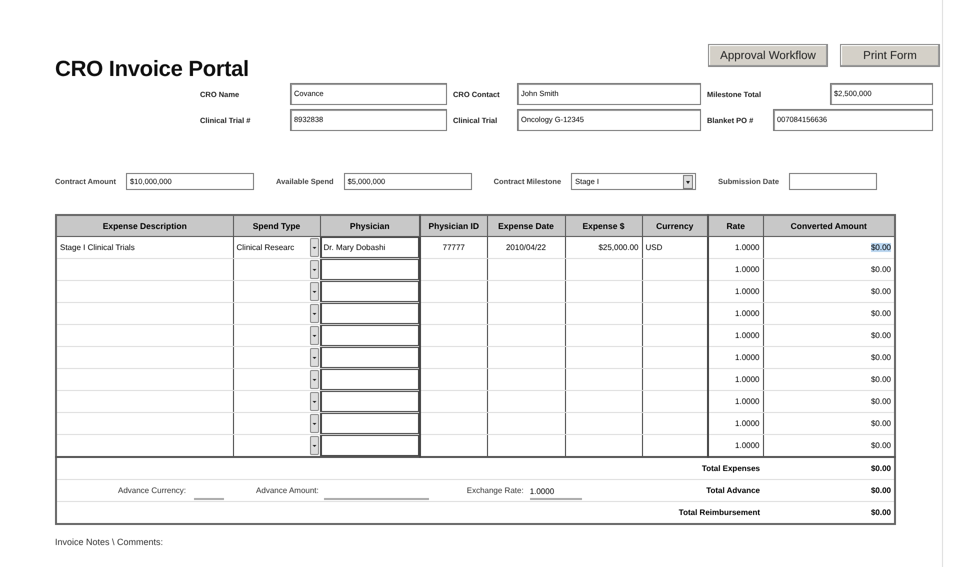 Image resolution: width=957 pixels, height=567 pixels. Describe the element at coordinates (276, 225) in the screenshot. I see `column-header: Spend Type` at that location.